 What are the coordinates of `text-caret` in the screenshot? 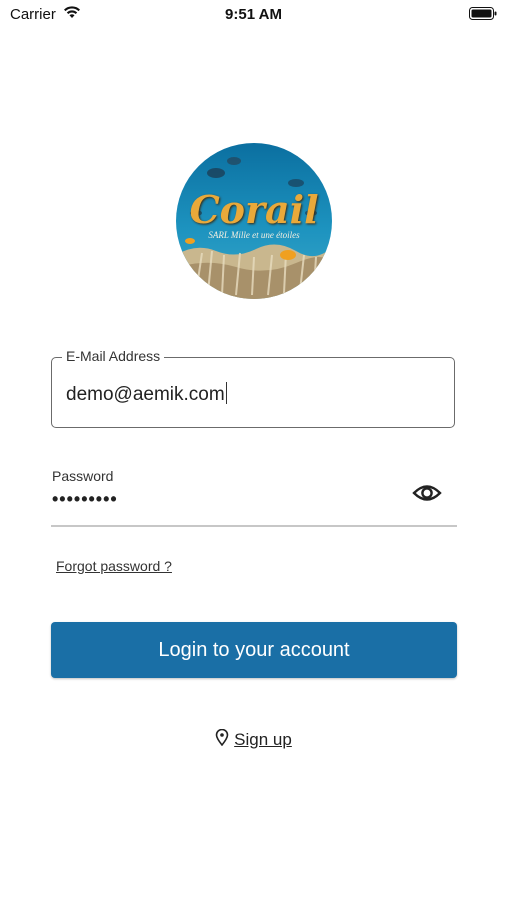 It's located at (226, 393).